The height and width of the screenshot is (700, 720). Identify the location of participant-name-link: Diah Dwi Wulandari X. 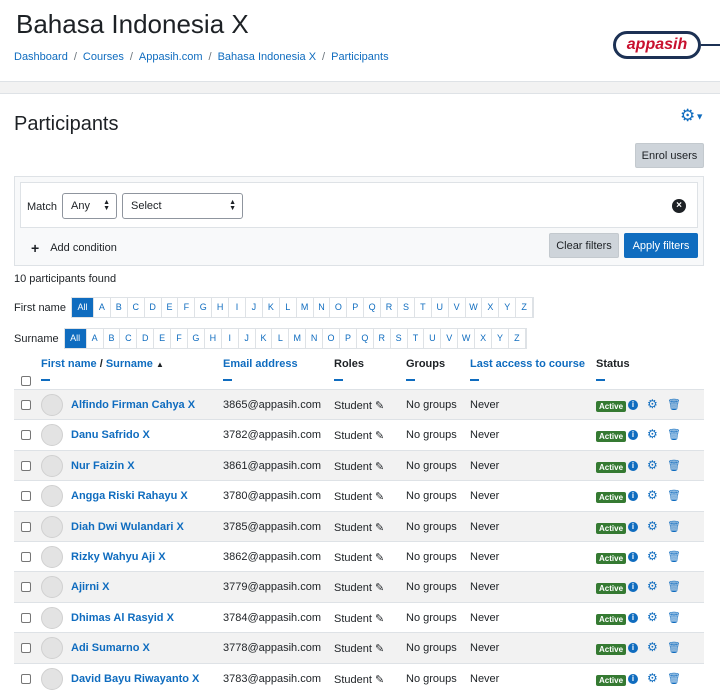
(127, 527).